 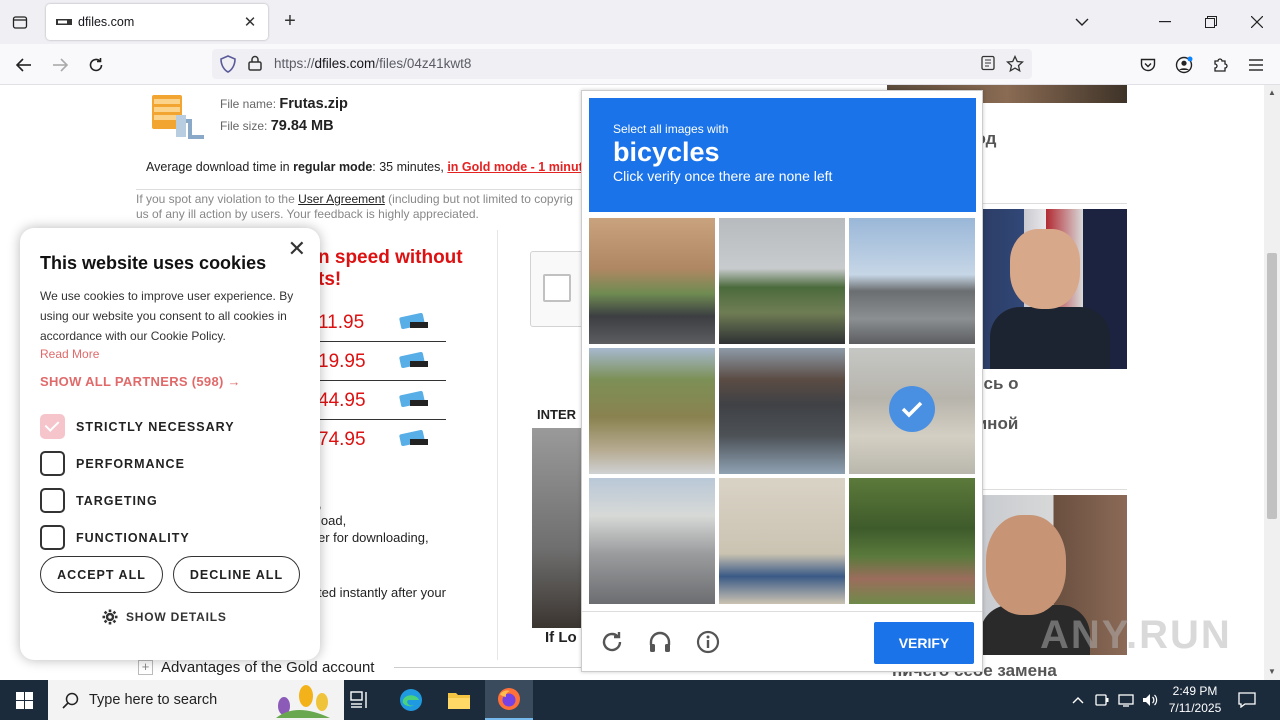 What do you see at coordinates (1272, 93) in the screenshot?
I see `scroll-up-arrow-icon: ▲` at bounding box center [1272, 93].